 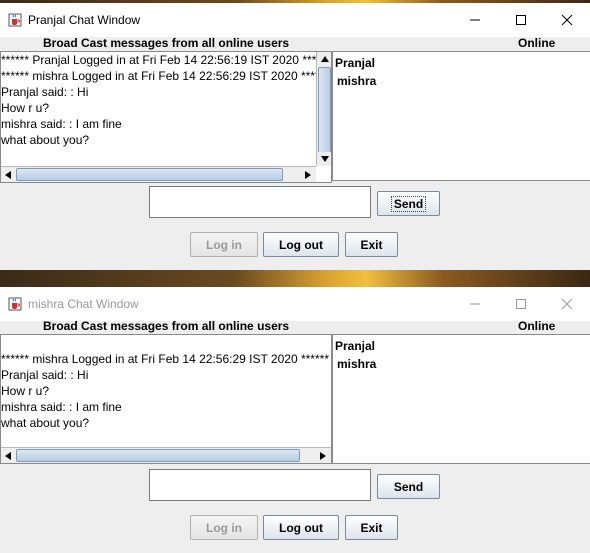 I want to click on vertical-scrollbar, so click(x=323, y=109).